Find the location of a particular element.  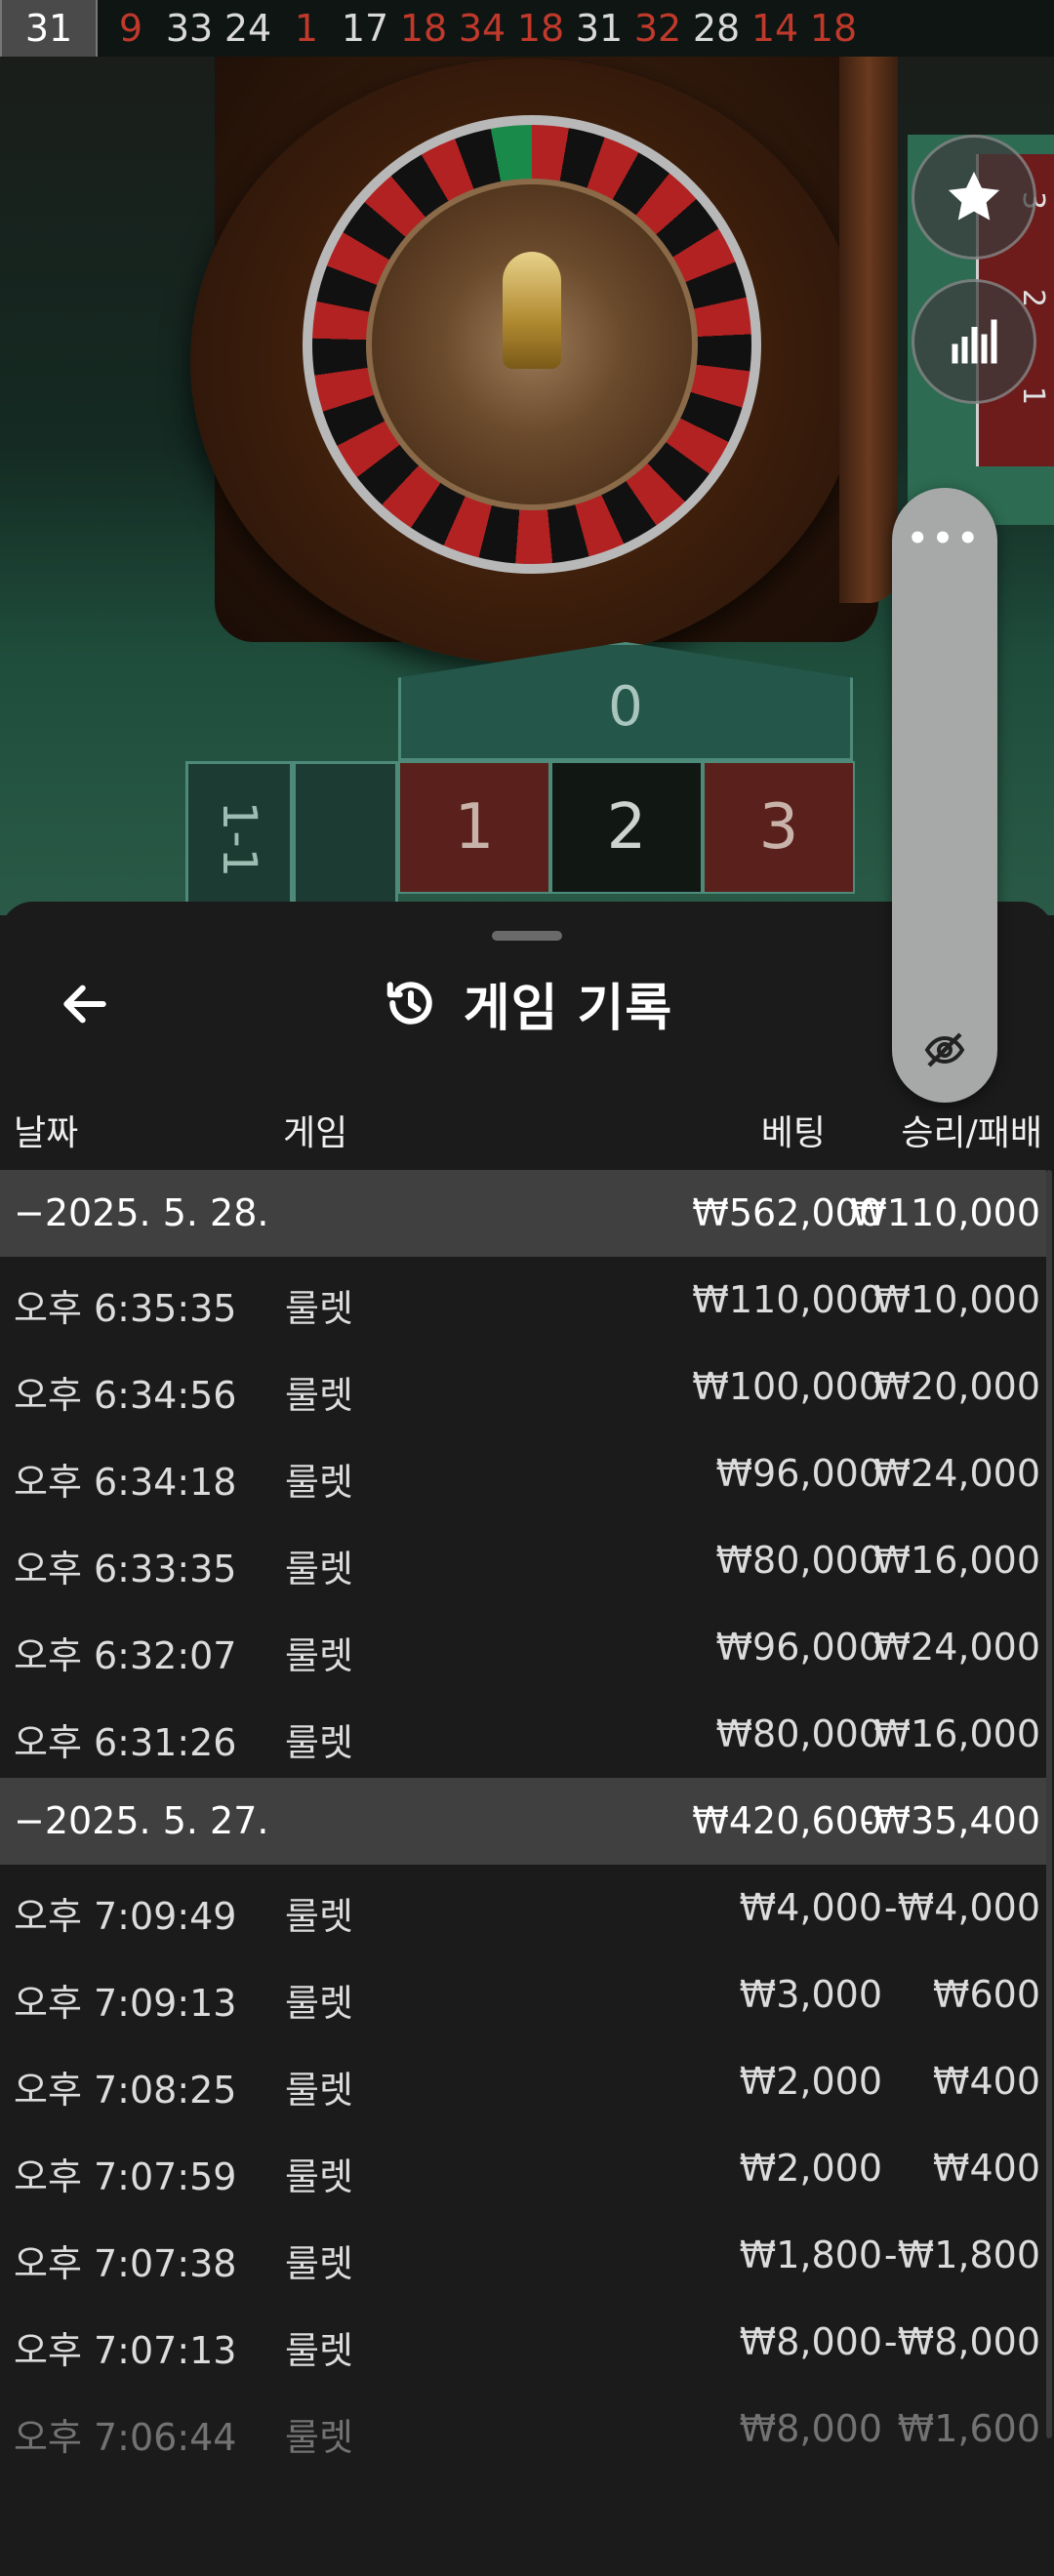

history-row: 오후 6:32:07 룰렛 ₩96,000 ₩24,000 is located at coordinates (523, 1647).